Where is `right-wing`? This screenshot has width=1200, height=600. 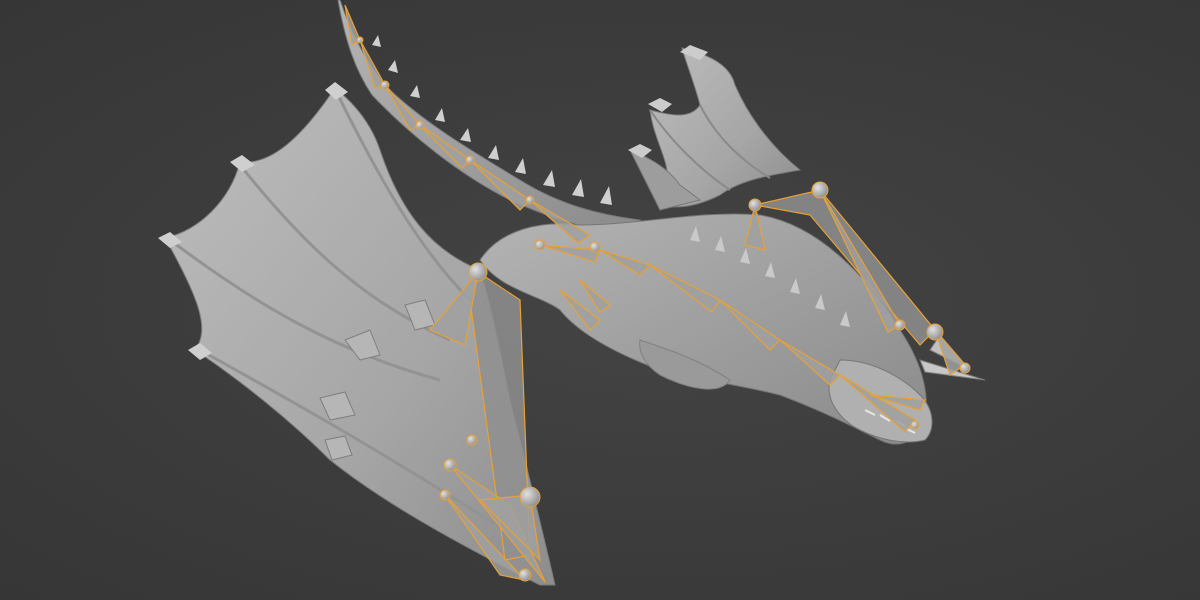 right-wing is located at coordinates (715, 128).